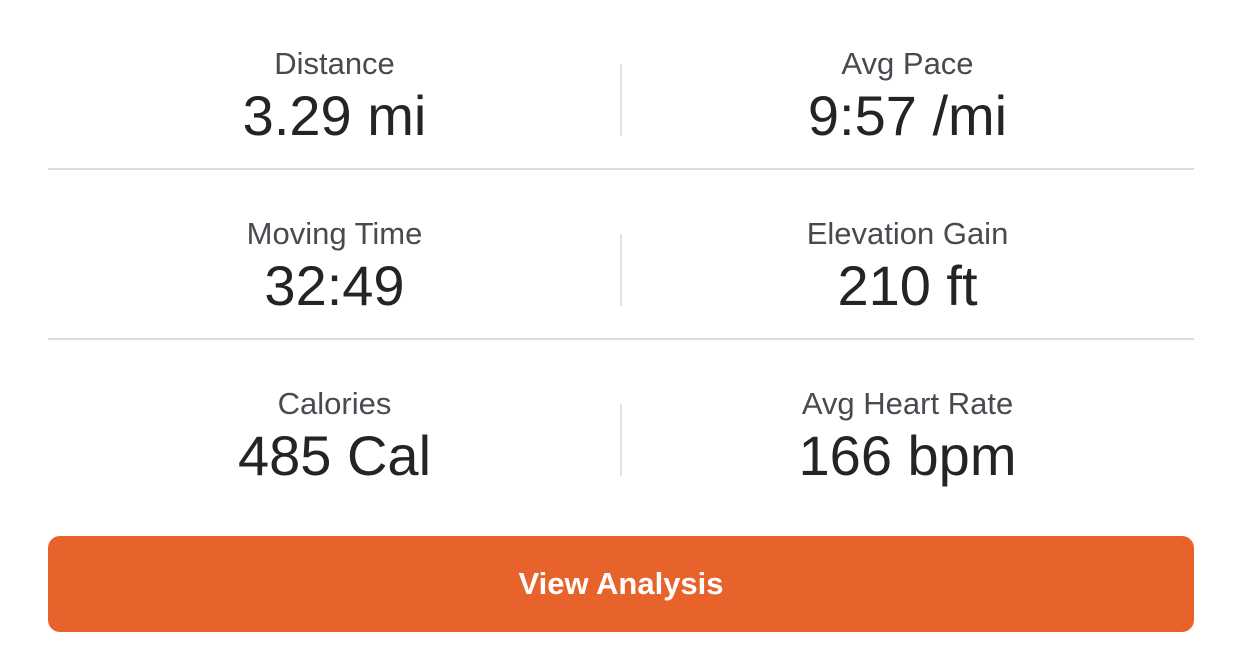  I want to click on stat-value: 485 Cal, so click(334, 455).